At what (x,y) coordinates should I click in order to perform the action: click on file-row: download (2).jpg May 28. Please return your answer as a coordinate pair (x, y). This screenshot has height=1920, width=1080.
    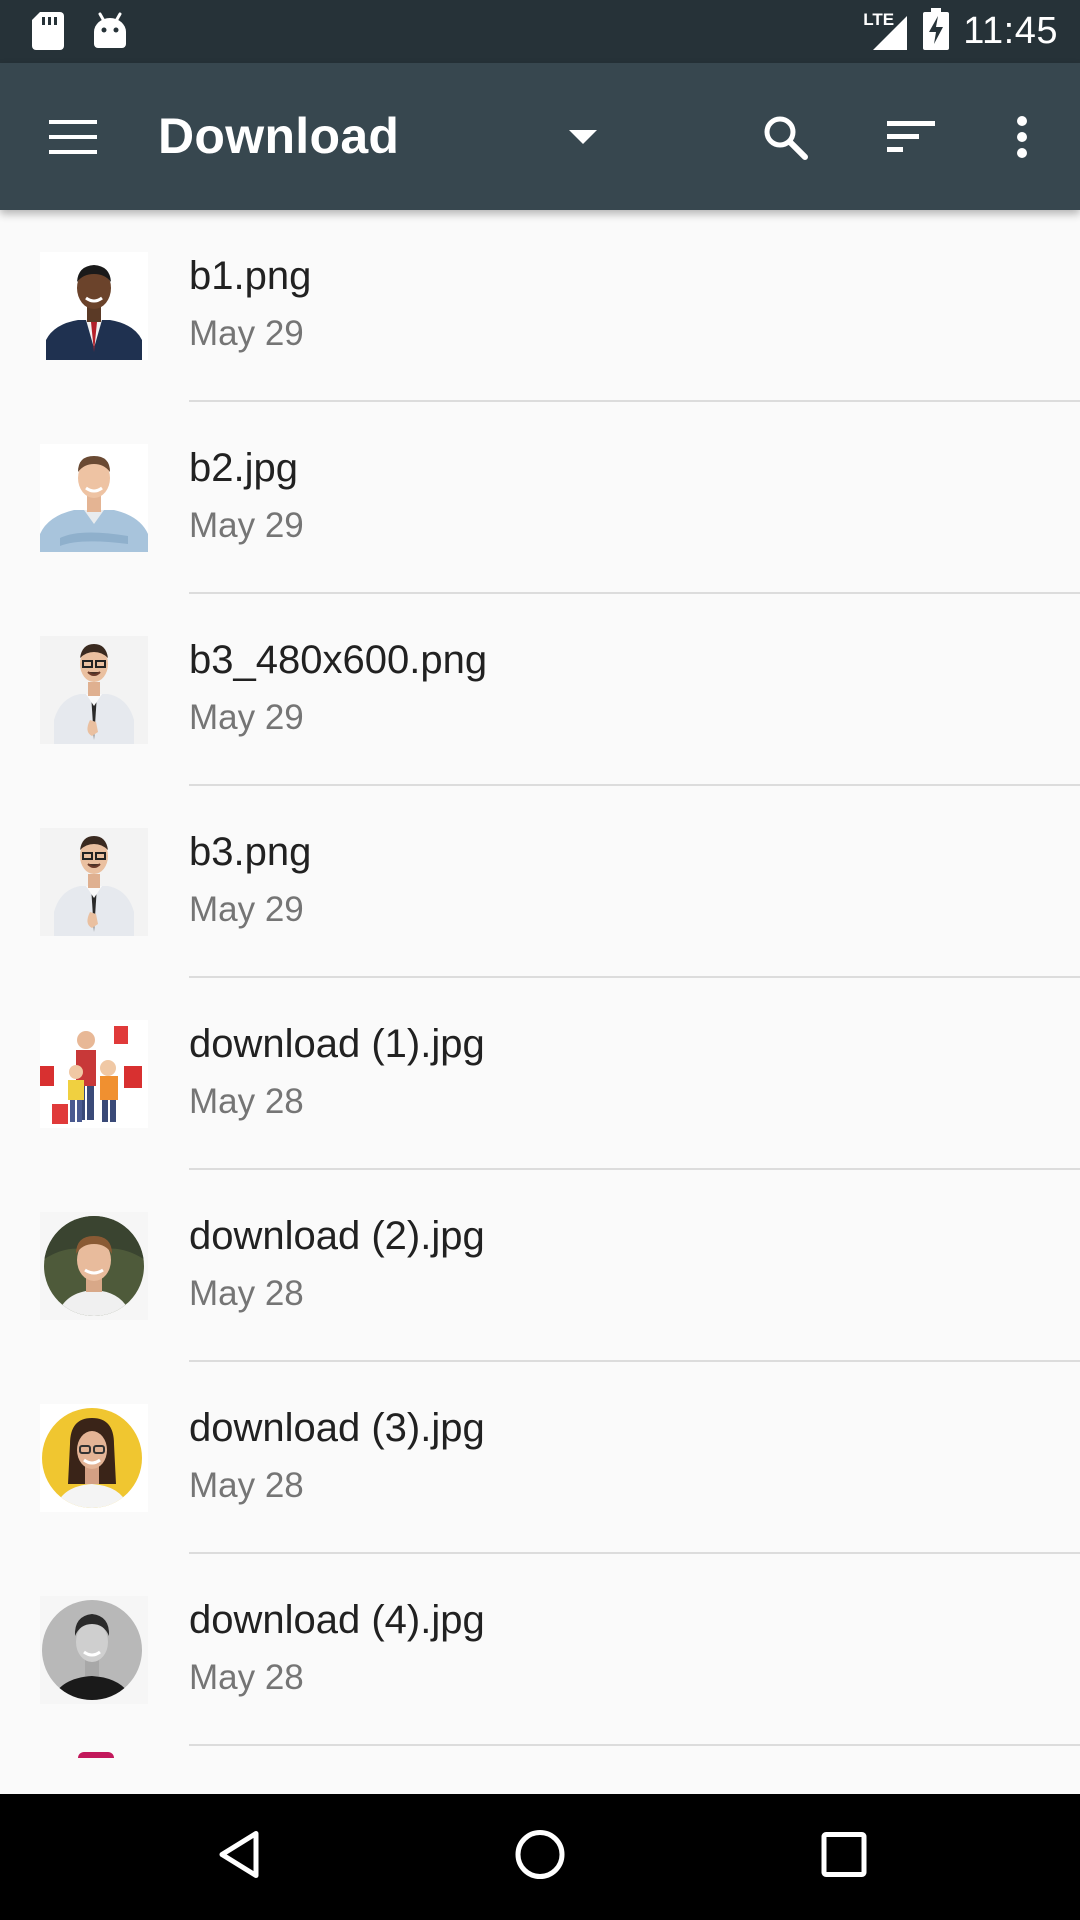
    Looking at the image, I should click on (540, 1266).